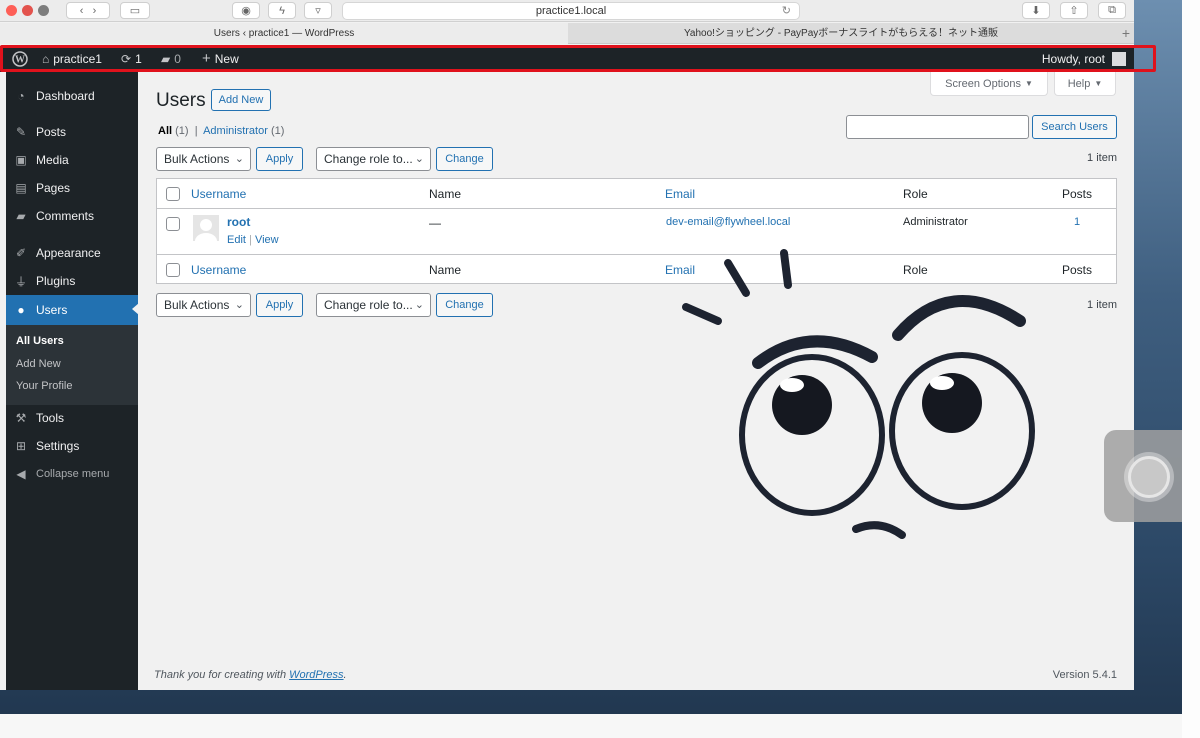  What do you see at coordinates (181, 100) in the screenshot?
I see `page-title: Users` at bounding box center [181, 100].